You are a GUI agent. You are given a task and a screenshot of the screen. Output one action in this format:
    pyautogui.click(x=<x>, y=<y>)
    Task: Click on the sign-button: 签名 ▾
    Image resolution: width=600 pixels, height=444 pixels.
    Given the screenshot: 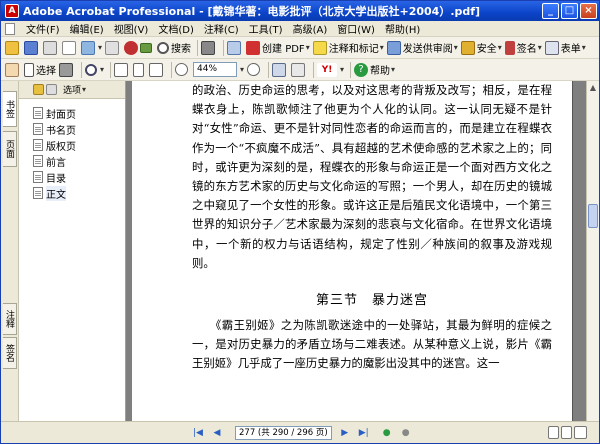 What is the action you would take?
    pyautogui.click(x=523, y=48)
    